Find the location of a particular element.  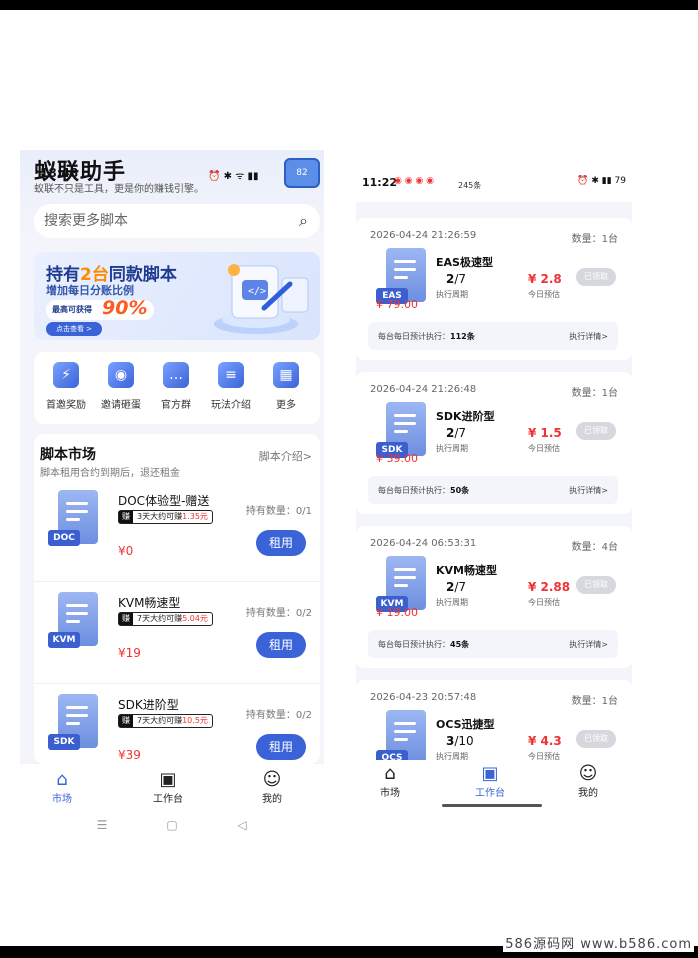

menu-nav-icon: ☰ is located at coordinates (102, 825).